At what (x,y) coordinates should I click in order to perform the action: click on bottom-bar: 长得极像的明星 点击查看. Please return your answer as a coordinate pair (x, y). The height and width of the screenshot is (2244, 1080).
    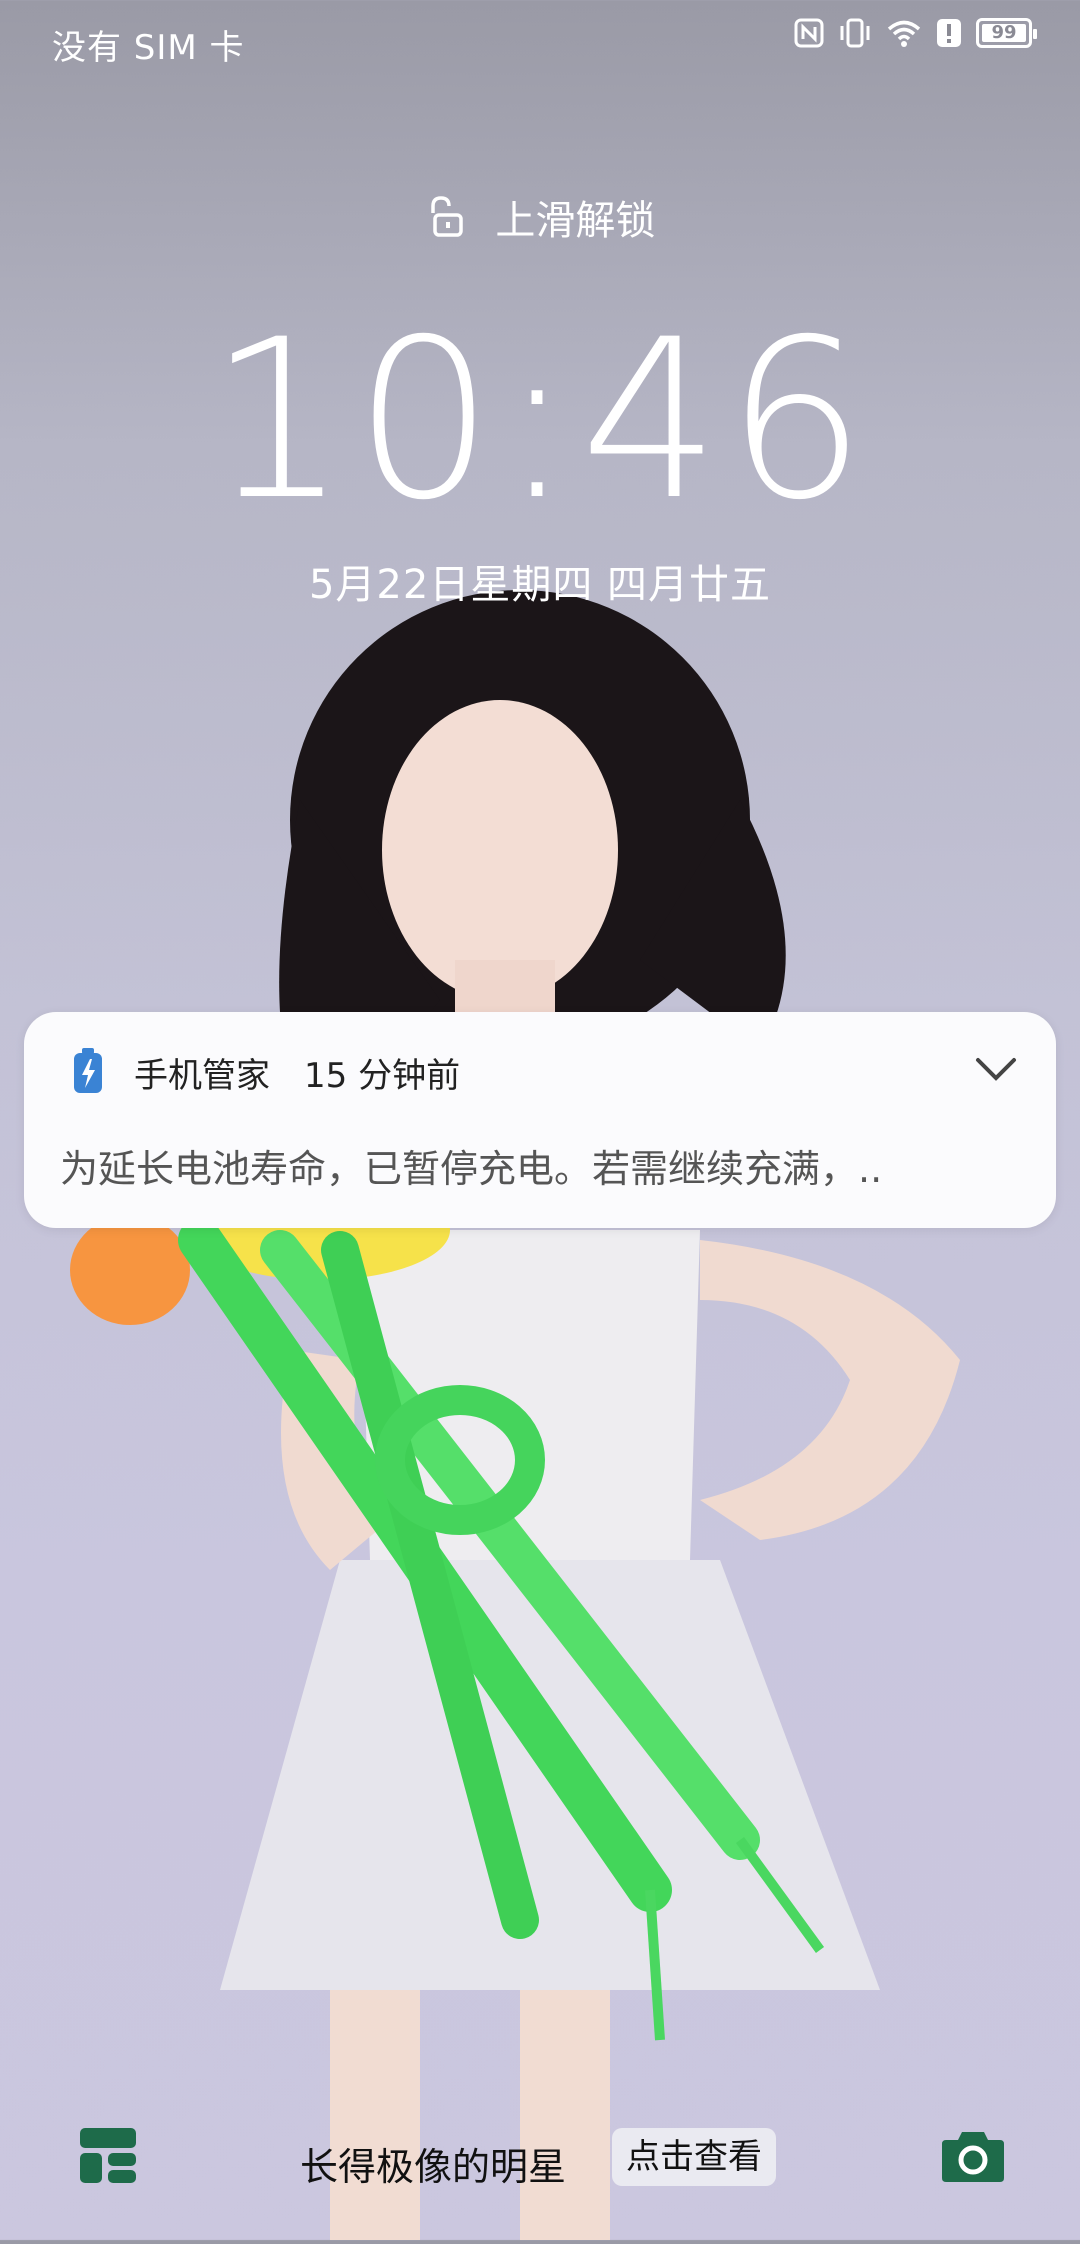
    Looking at the image, I should click on (540, 2170).